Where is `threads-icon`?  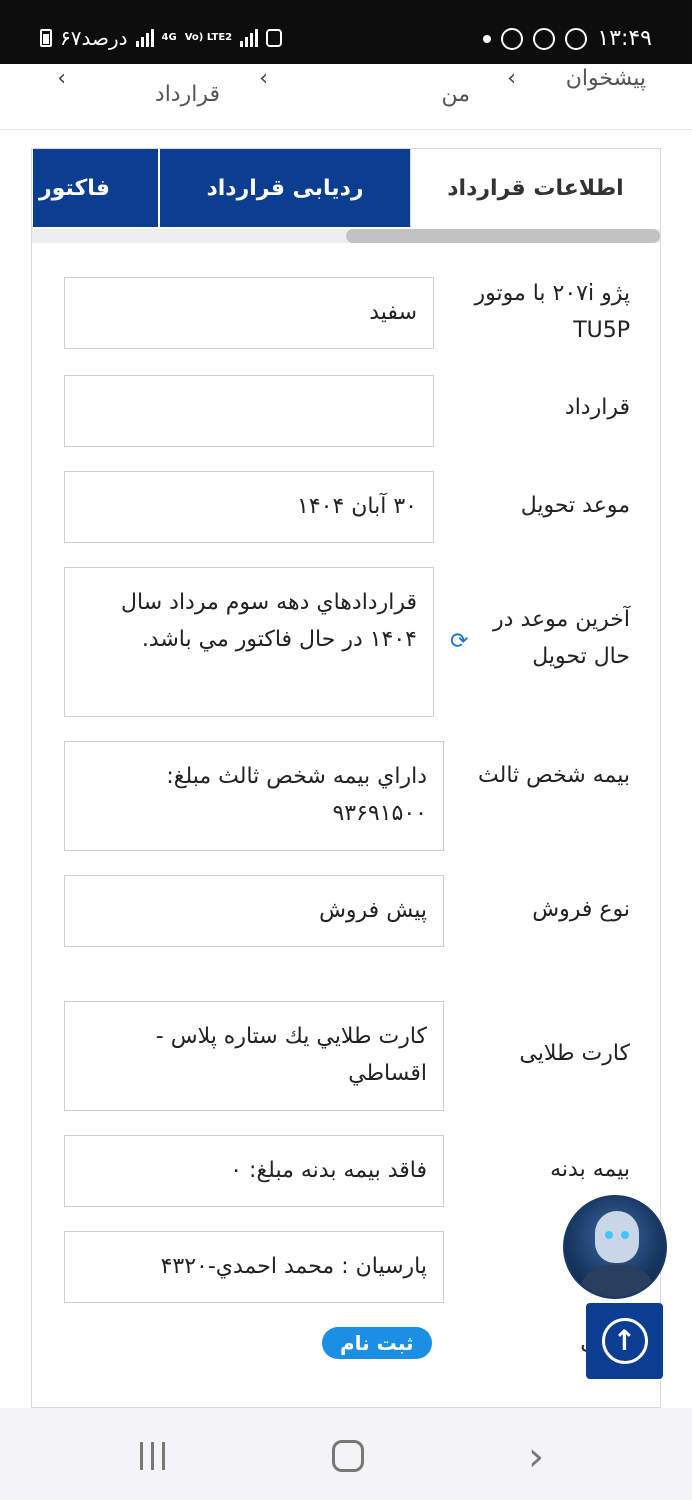 threads-icon is located at coordinates (544, 38).